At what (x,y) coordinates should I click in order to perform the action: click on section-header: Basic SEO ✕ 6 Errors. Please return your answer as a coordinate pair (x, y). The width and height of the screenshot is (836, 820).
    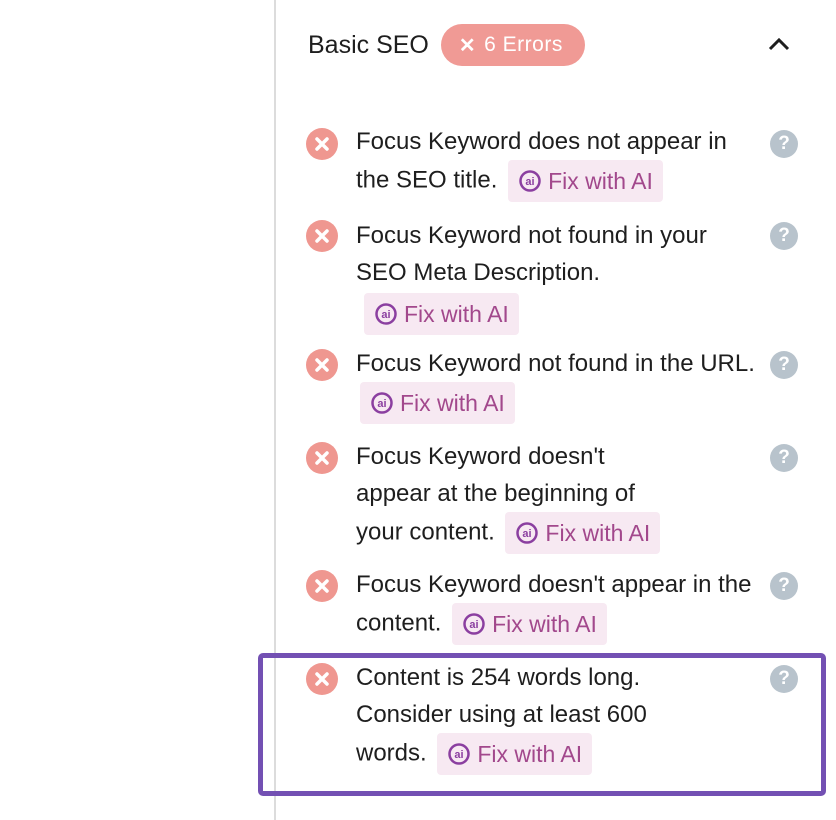
    Looking at the image, I should click on (446, 45).